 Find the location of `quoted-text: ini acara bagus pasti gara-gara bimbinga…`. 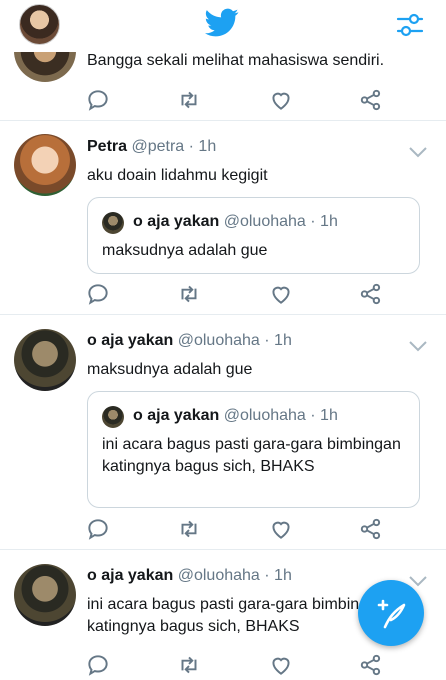

quoted-text: ini acara bagus pasti gara-gara bimbinga… is located at coordinates (251, 455).